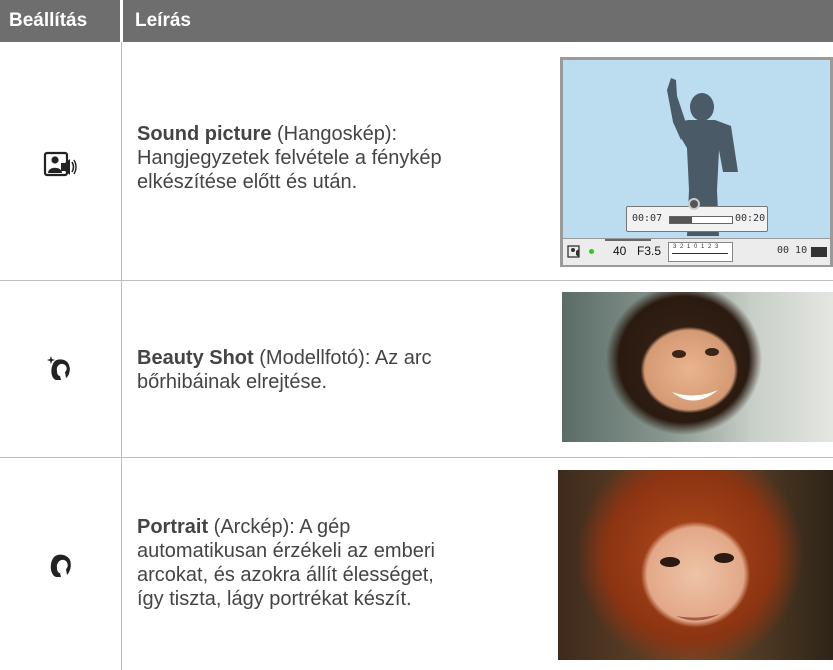 This screenshot has height=670, width=833. I want to click on header-setting: Beállítás, so click(48, 20).